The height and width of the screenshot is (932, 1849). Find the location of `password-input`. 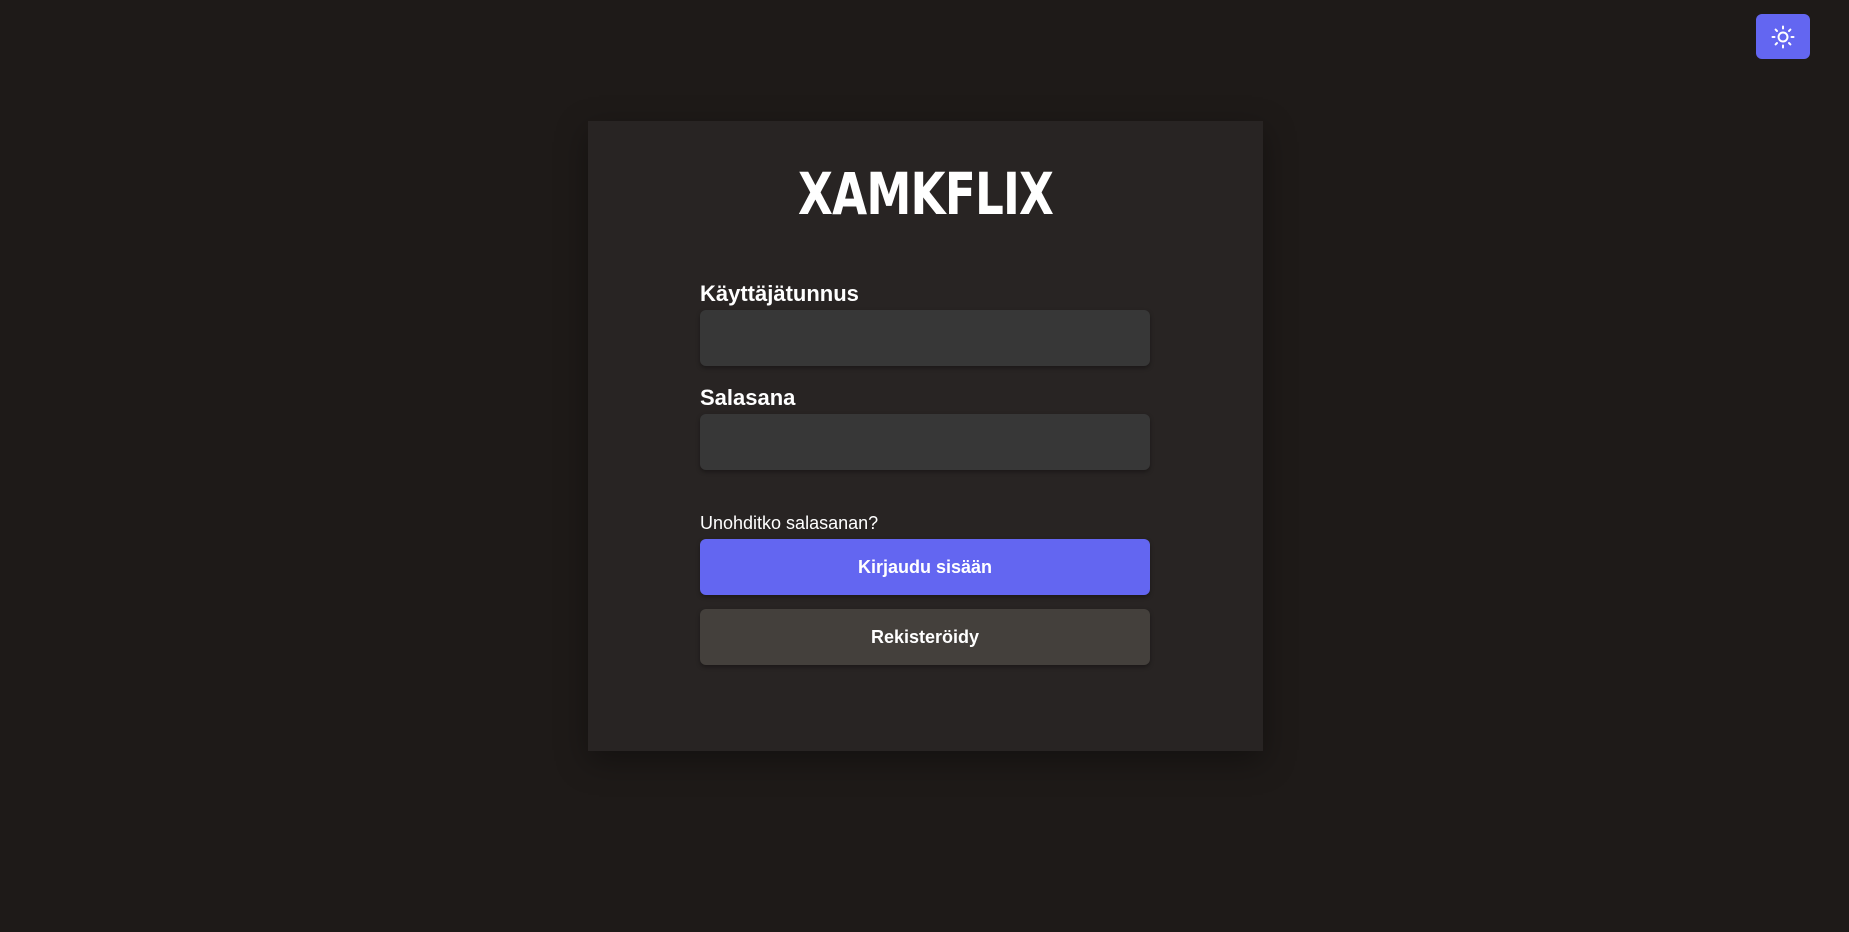

password-input is located at coordinates (925, 442).